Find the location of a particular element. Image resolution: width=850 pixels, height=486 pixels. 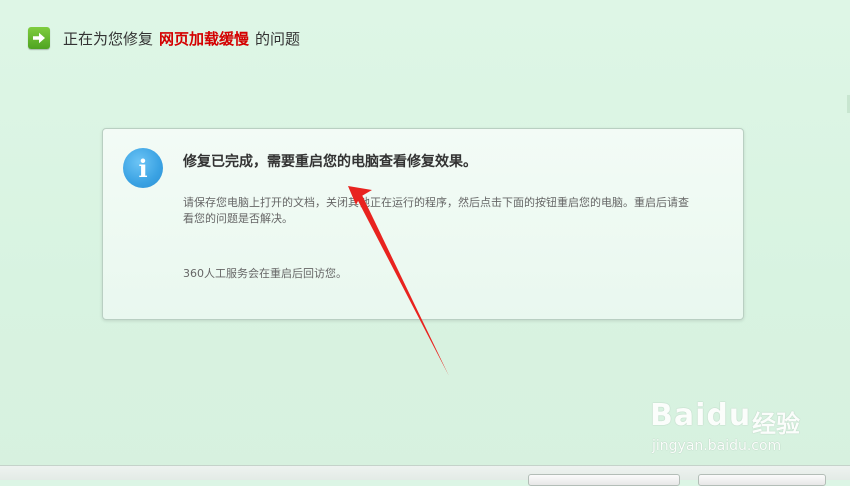

watermark-url: jingyan.baidu.com is located at coordinates (717, 446).